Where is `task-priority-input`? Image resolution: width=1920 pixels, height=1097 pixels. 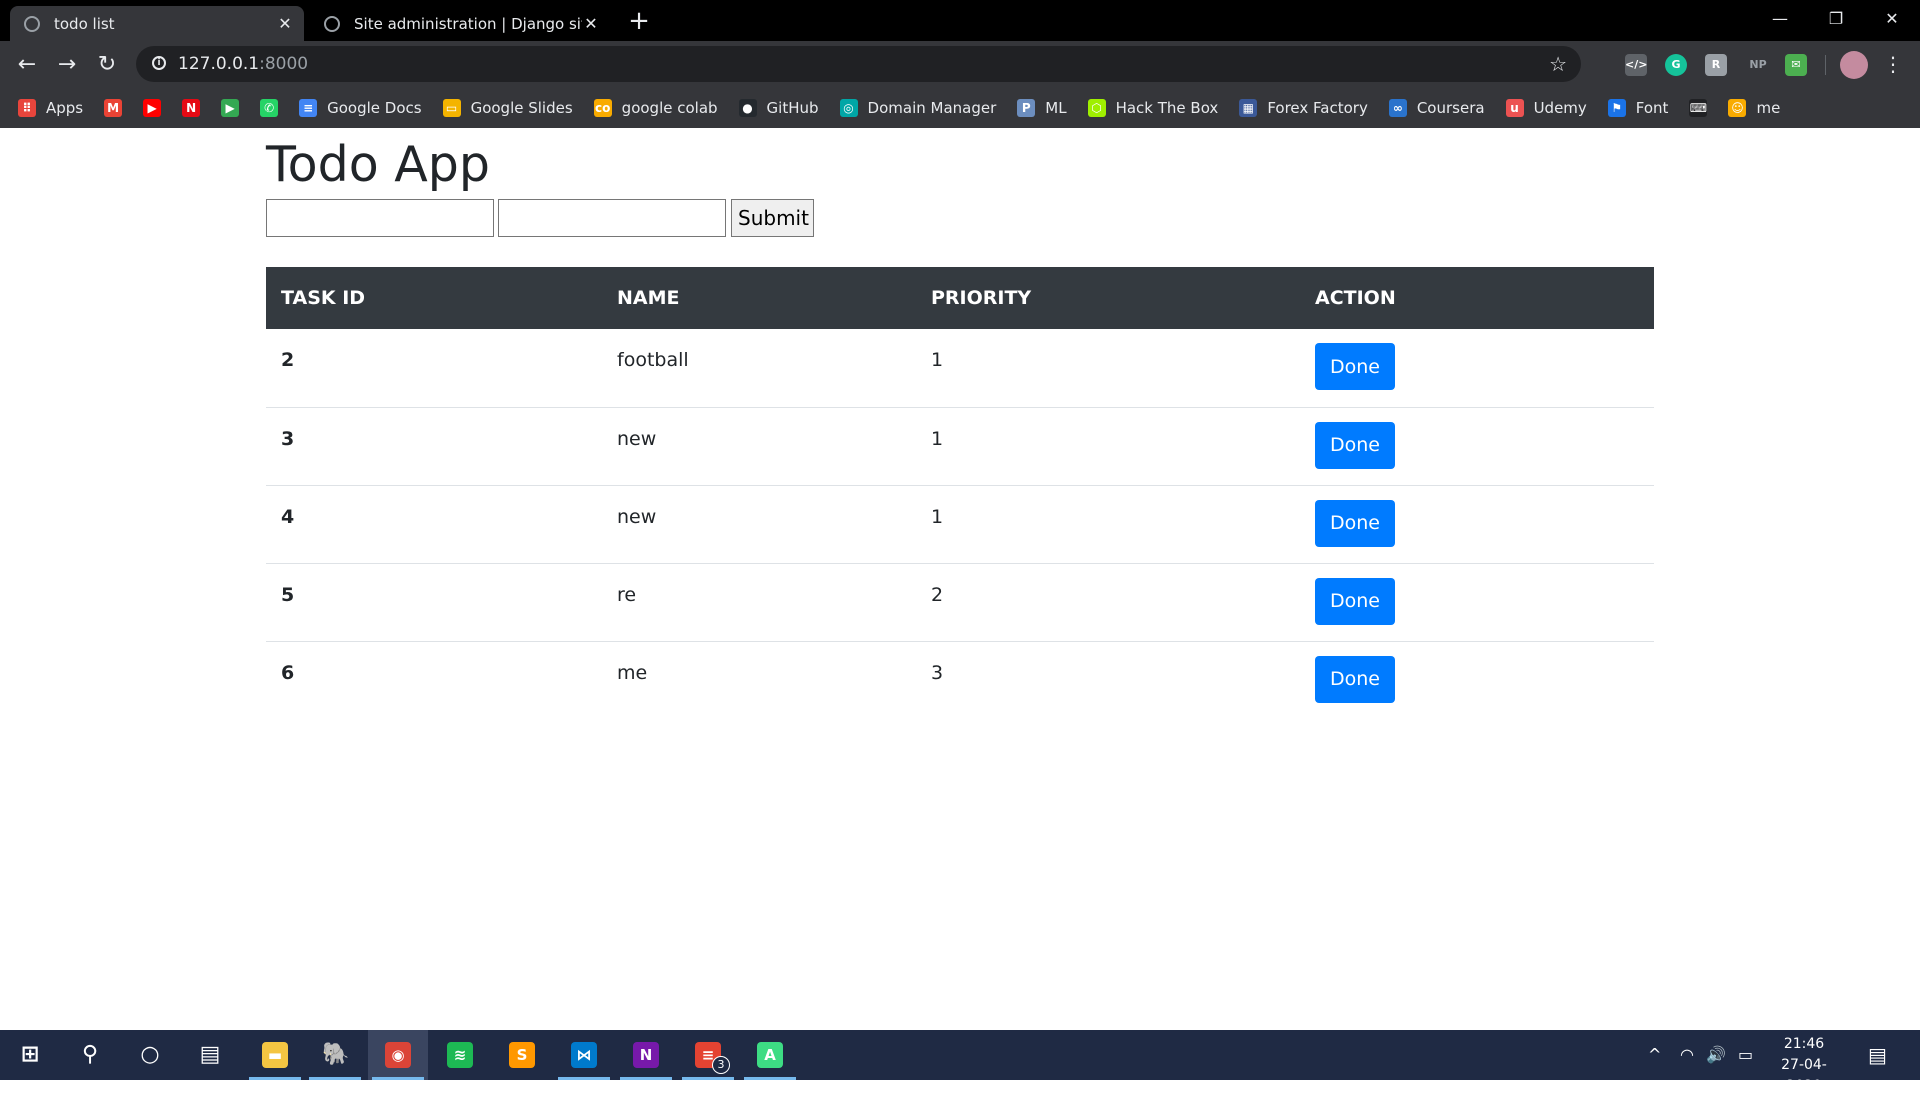
task-priority-input is located at coordinates (612, 218).